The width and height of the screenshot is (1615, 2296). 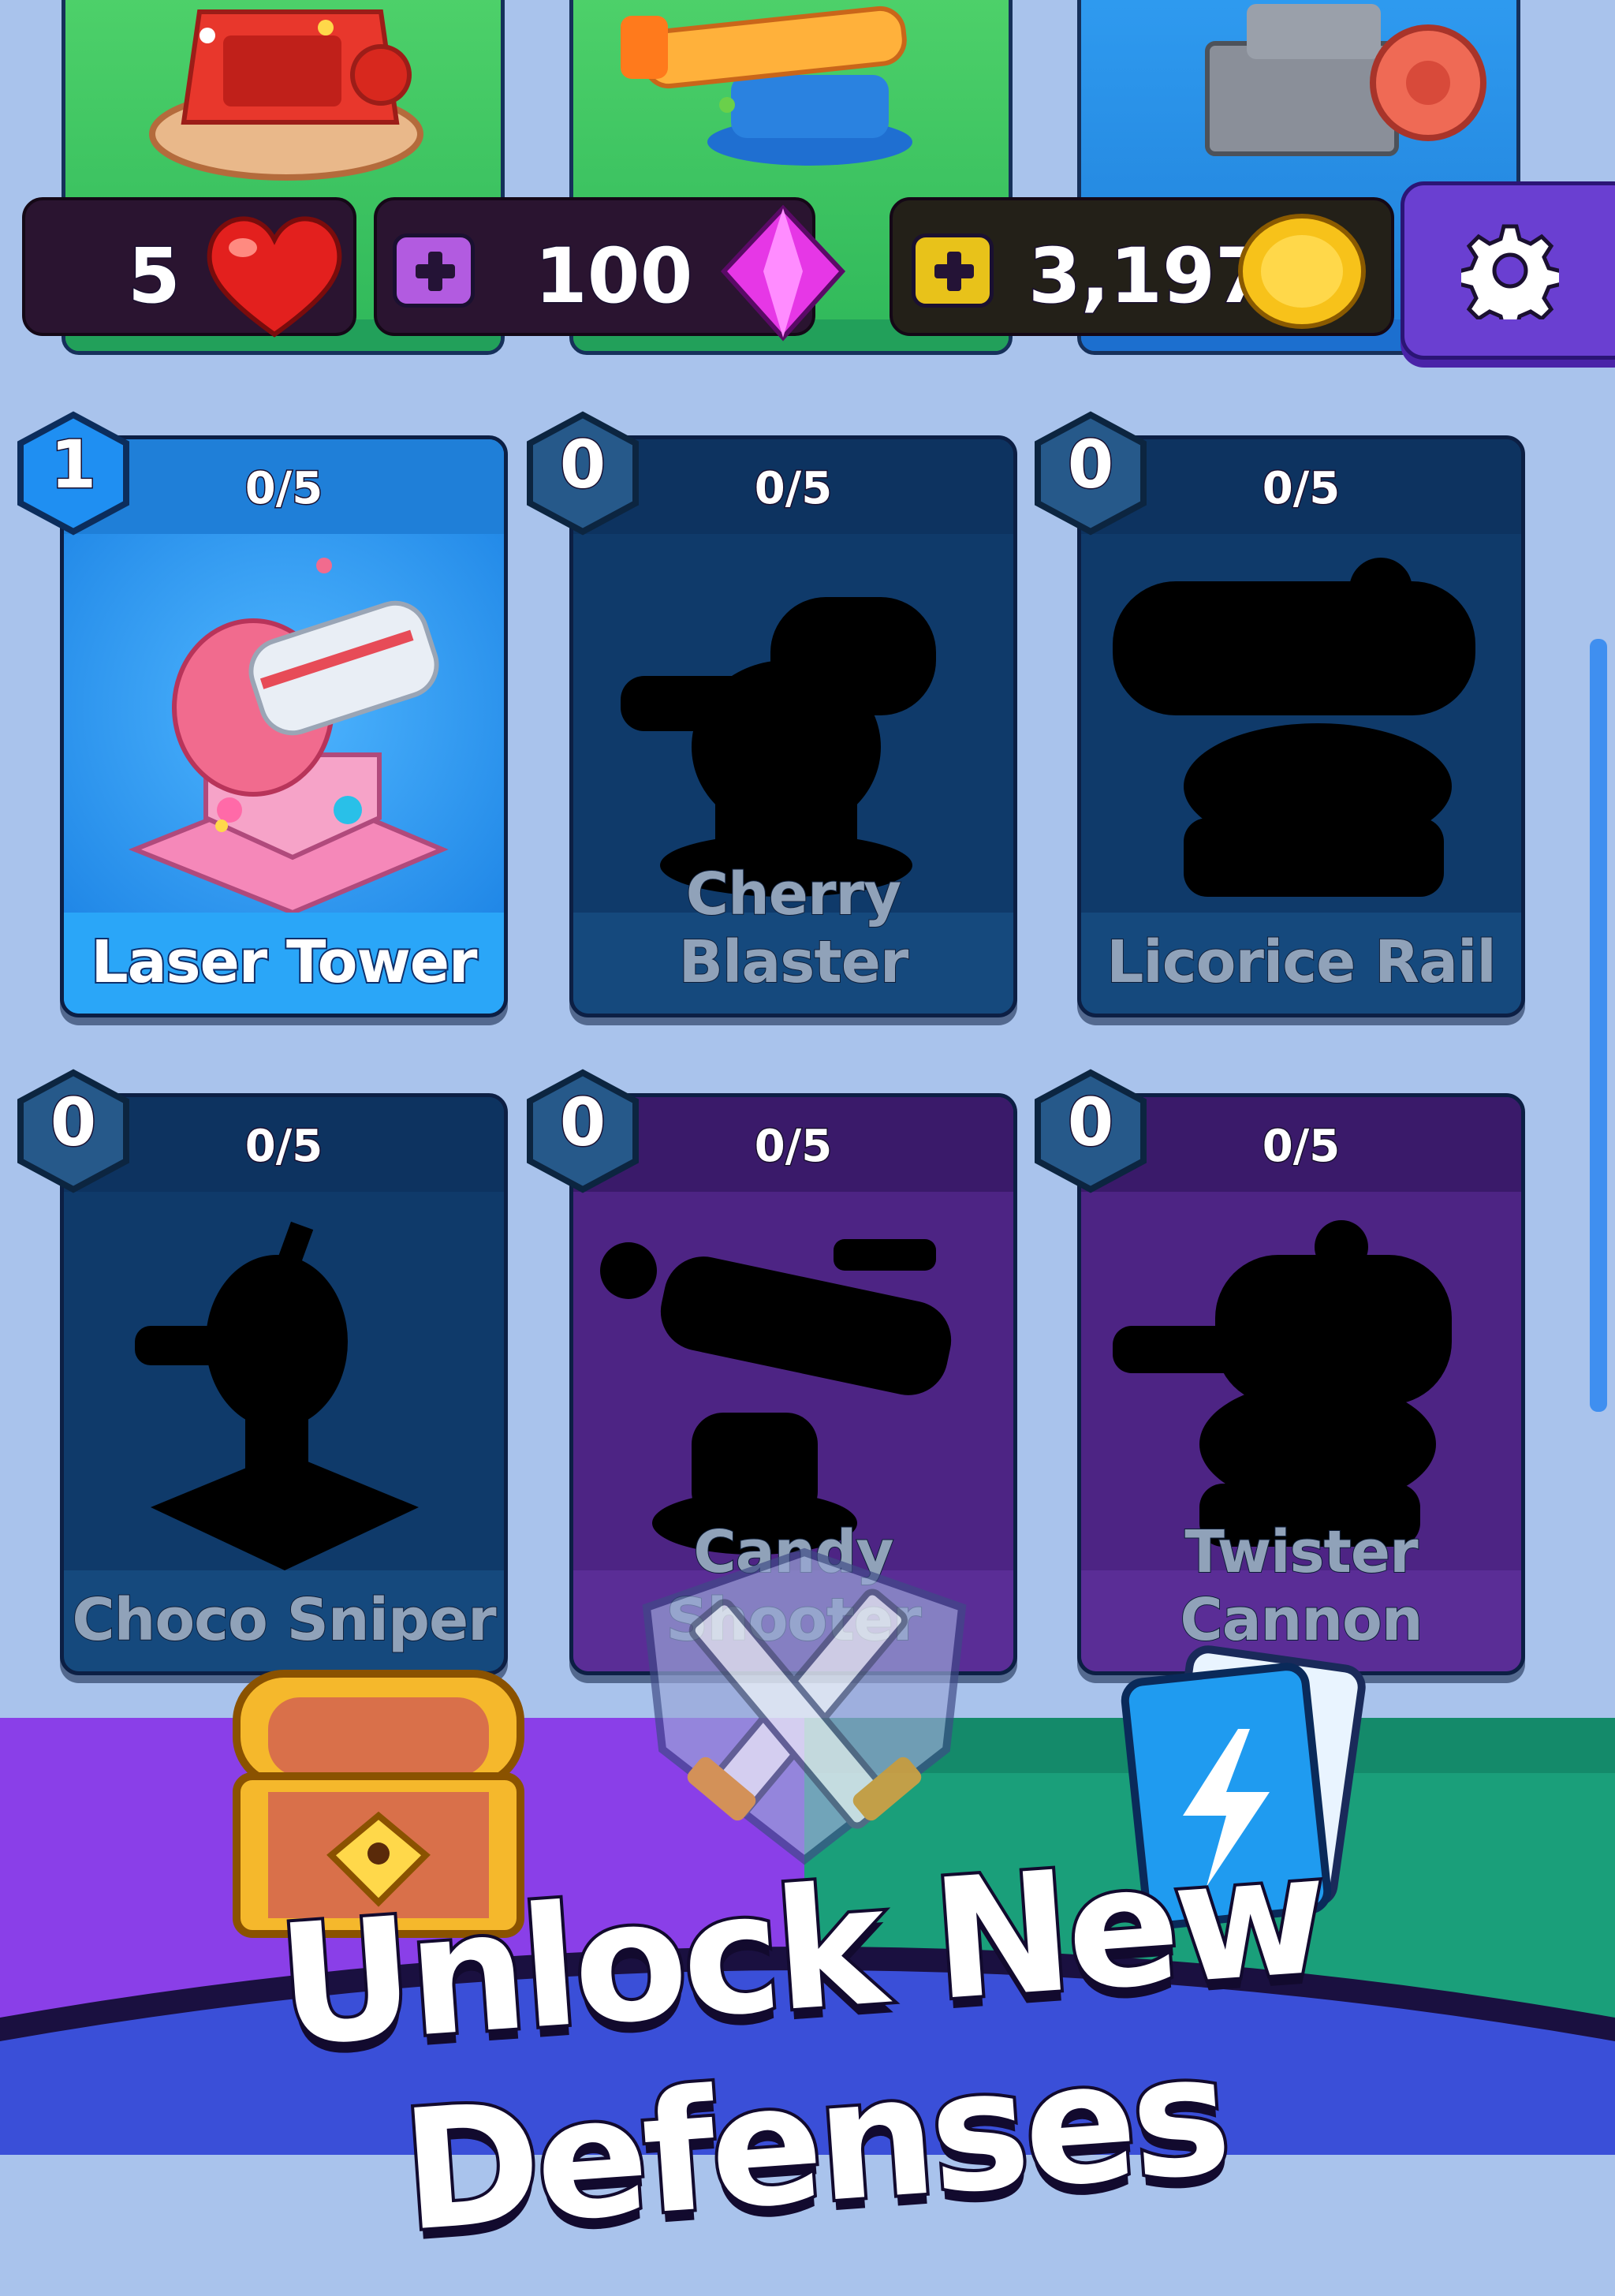 I want to click on level-badge: 1, so click(x=73, y=473).